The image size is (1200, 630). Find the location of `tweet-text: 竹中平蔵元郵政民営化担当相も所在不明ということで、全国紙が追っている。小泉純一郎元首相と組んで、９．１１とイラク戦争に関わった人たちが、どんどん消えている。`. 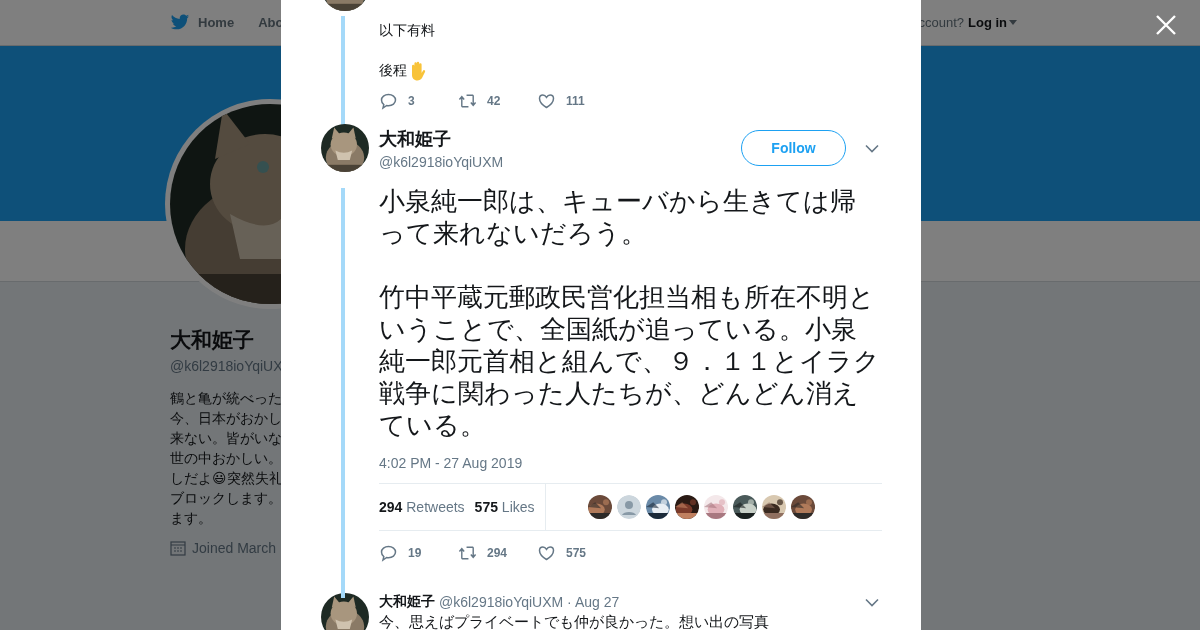

tweet-text: 竹中平蔵元郵政民営化担当相も所在不明ということで、全国紙が追っている。小泉純一郎元首相と組んで、９．１１とイラク戦争に関わった人たちが、どんどん消えている。 is located at coordinates (630, 361).